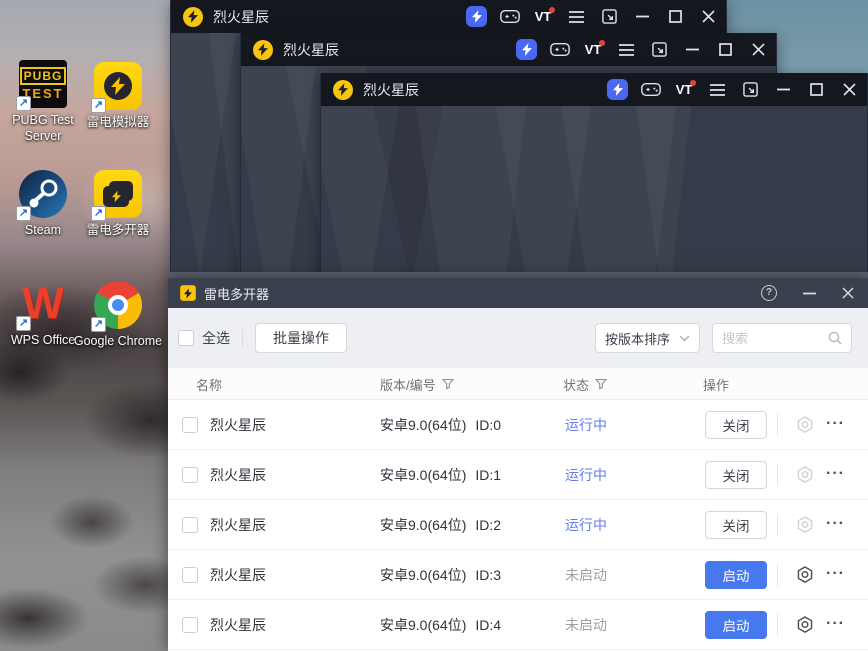 This screenshot has height=651, width=868. Describe the element at coordinates (118, 230) in the screenshot. I see `icon-label: 雷电多开器` at that location.